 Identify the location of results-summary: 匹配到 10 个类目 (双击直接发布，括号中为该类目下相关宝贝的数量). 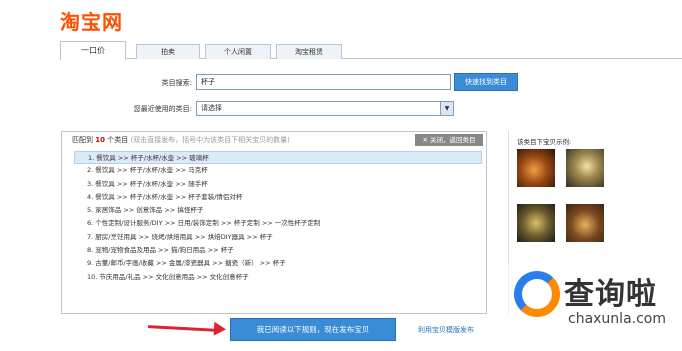
(181, 140).